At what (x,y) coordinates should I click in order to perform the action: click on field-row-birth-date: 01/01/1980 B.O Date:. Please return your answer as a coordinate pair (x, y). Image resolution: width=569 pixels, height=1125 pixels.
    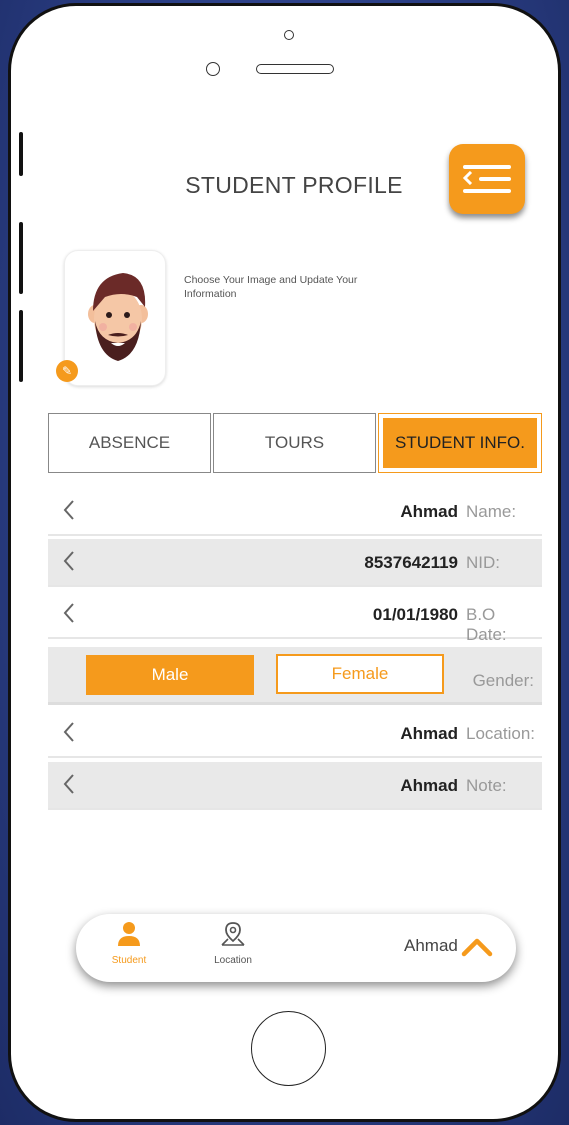
    Looking at the image, I should click on (295, 617).